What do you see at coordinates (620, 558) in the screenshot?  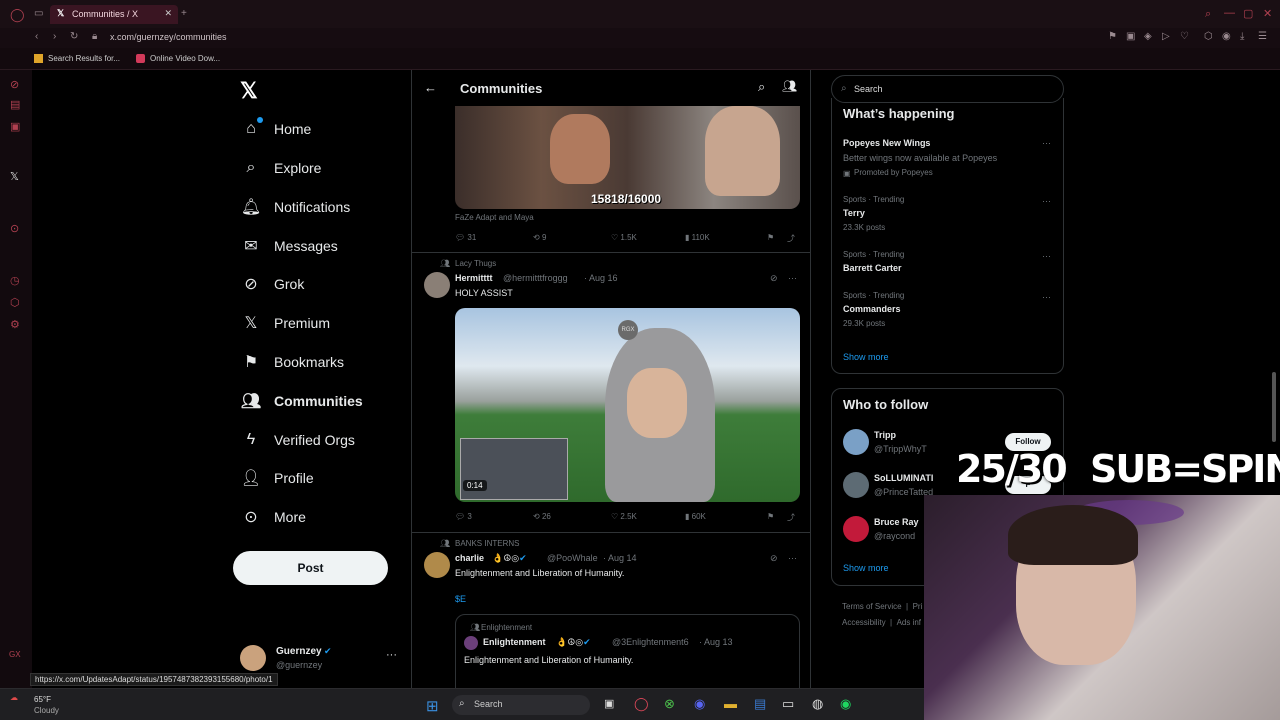 I see `post-date: · Aug 14` at bounding box center [620, 558].